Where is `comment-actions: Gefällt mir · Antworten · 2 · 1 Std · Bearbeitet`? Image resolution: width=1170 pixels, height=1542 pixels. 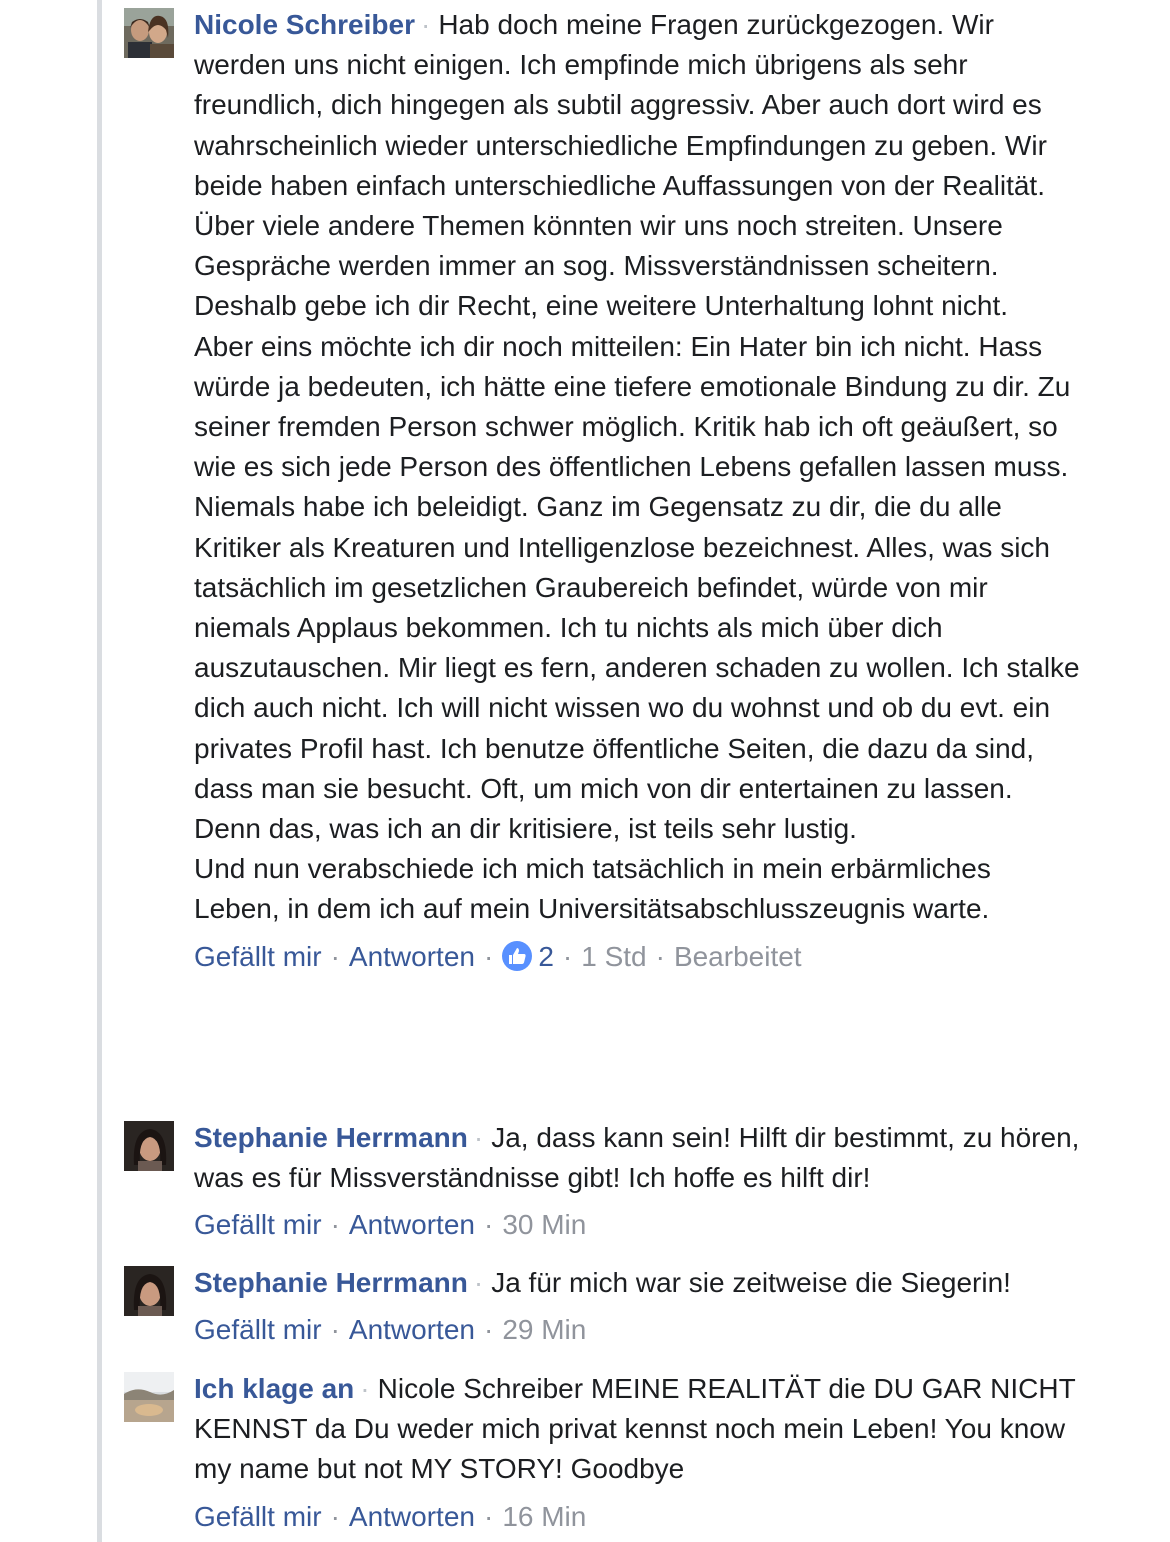 comment-actions: Gefällt mir · Antworten · 2 · 1 Std · Bearbeitet is located at coordinates (639, 957).